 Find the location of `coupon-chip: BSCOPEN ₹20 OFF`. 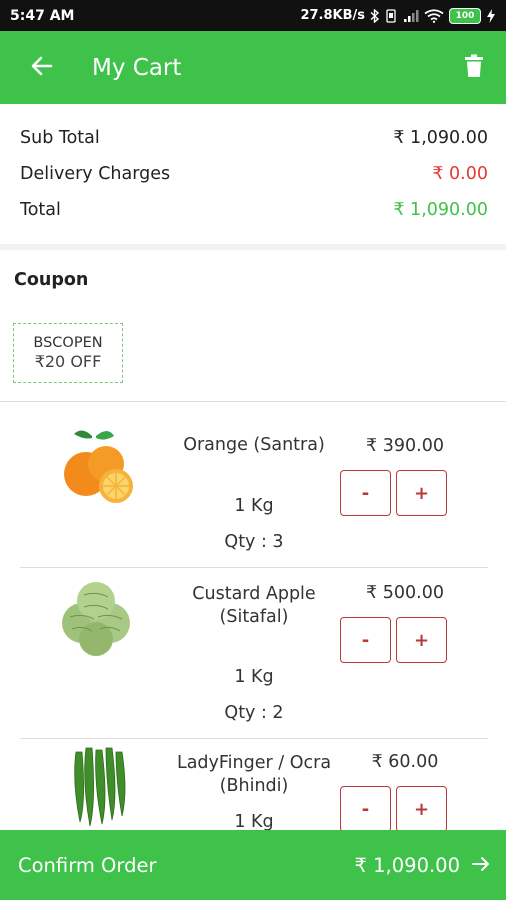

coupon-chip: BSCOPEN ₹20 OFF is located at coordinates (68, 353).